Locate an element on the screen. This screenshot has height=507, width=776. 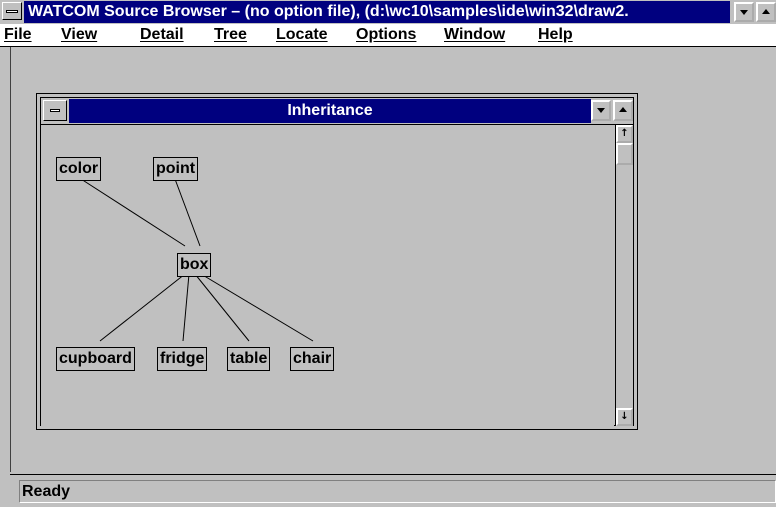
menu-locate: Locate is located at coordinates (302, 35).